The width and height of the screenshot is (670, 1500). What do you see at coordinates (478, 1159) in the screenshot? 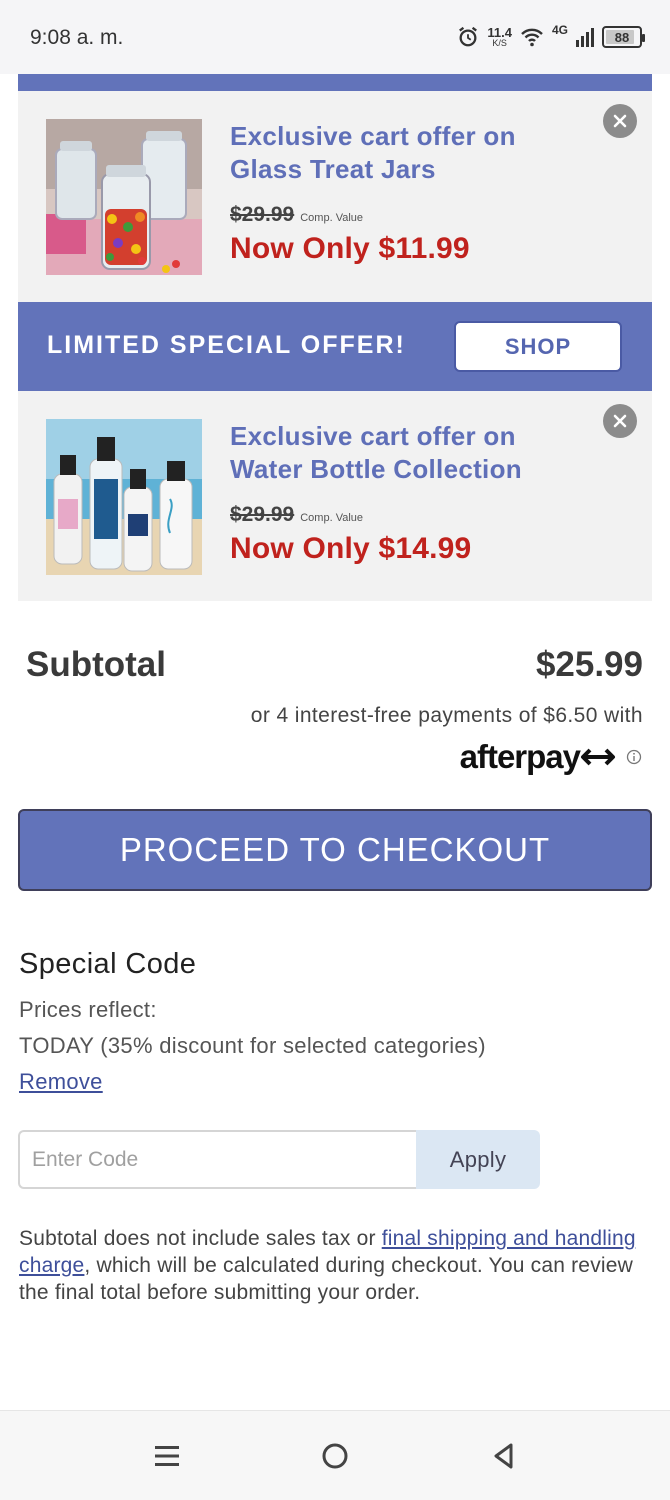
I see `apply-button: Apply` at bounding box center [478, 1159].